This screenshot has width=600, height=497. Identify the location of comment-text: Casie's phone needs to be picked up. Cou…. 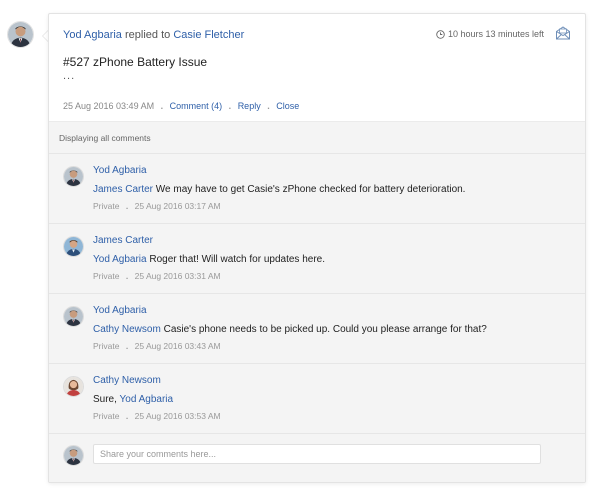
(325, 329).